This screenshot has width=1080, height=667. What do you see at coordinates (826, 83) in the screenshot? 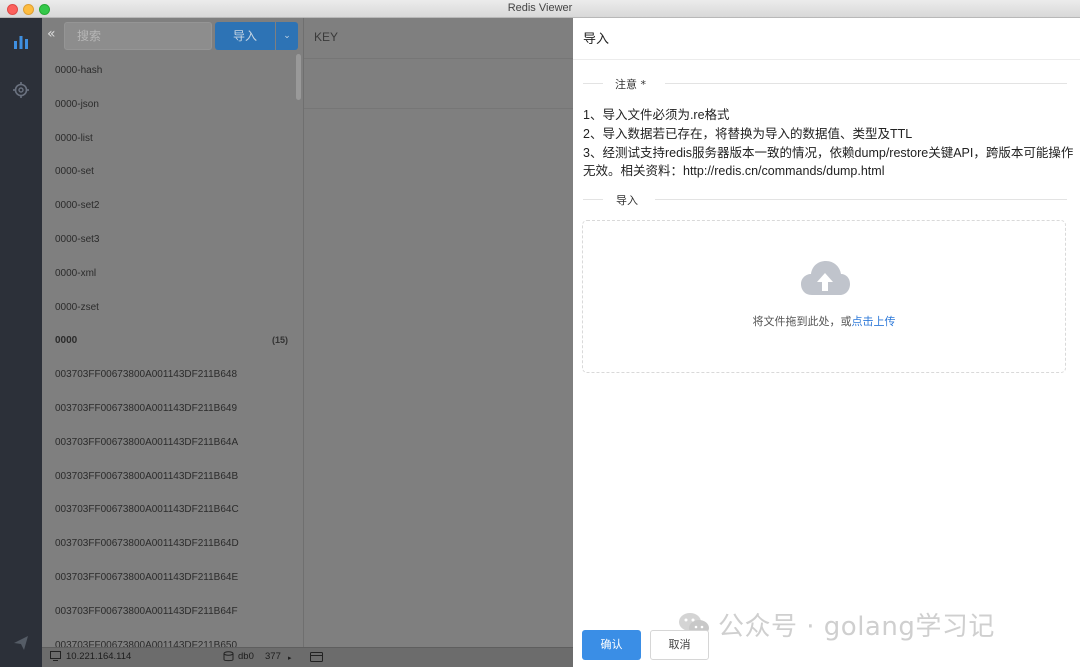
I see `notes-divider: 注意 *` at bounding box center [826, 83].